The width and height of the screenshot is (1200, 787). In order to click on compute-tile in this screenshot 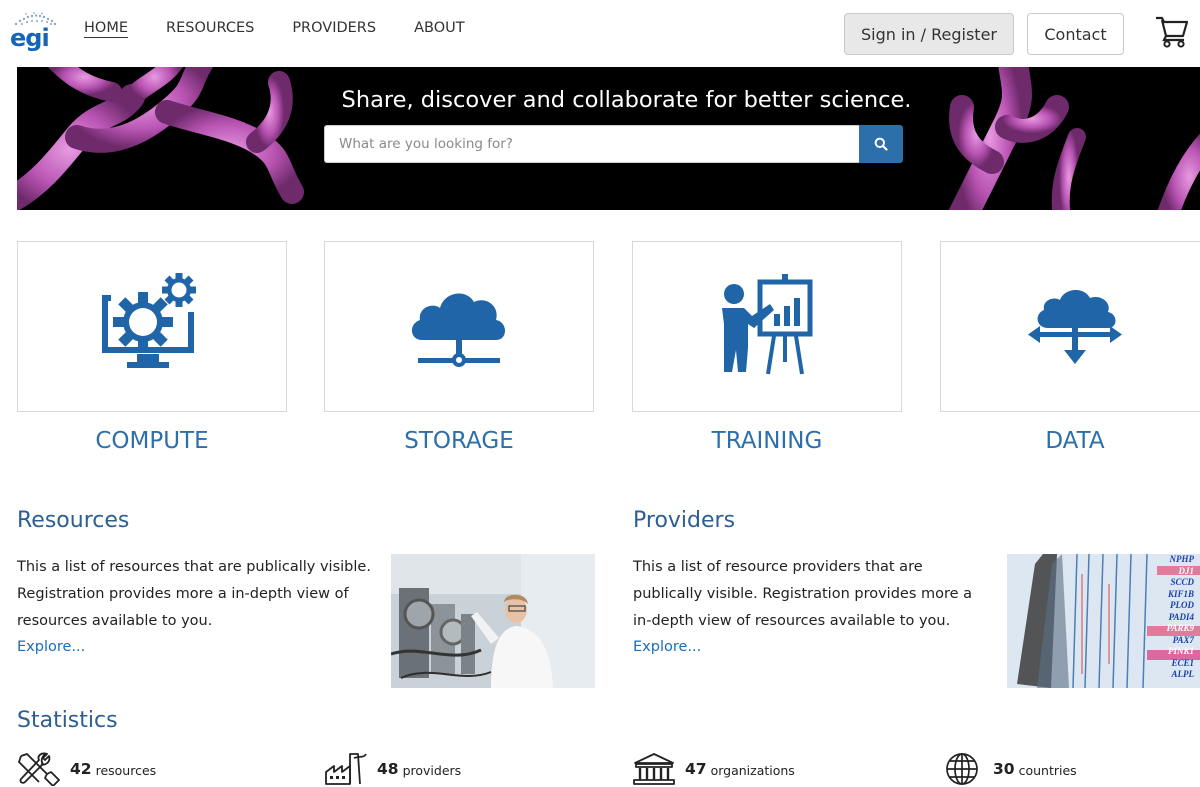, I will do `click(152, 326)`.